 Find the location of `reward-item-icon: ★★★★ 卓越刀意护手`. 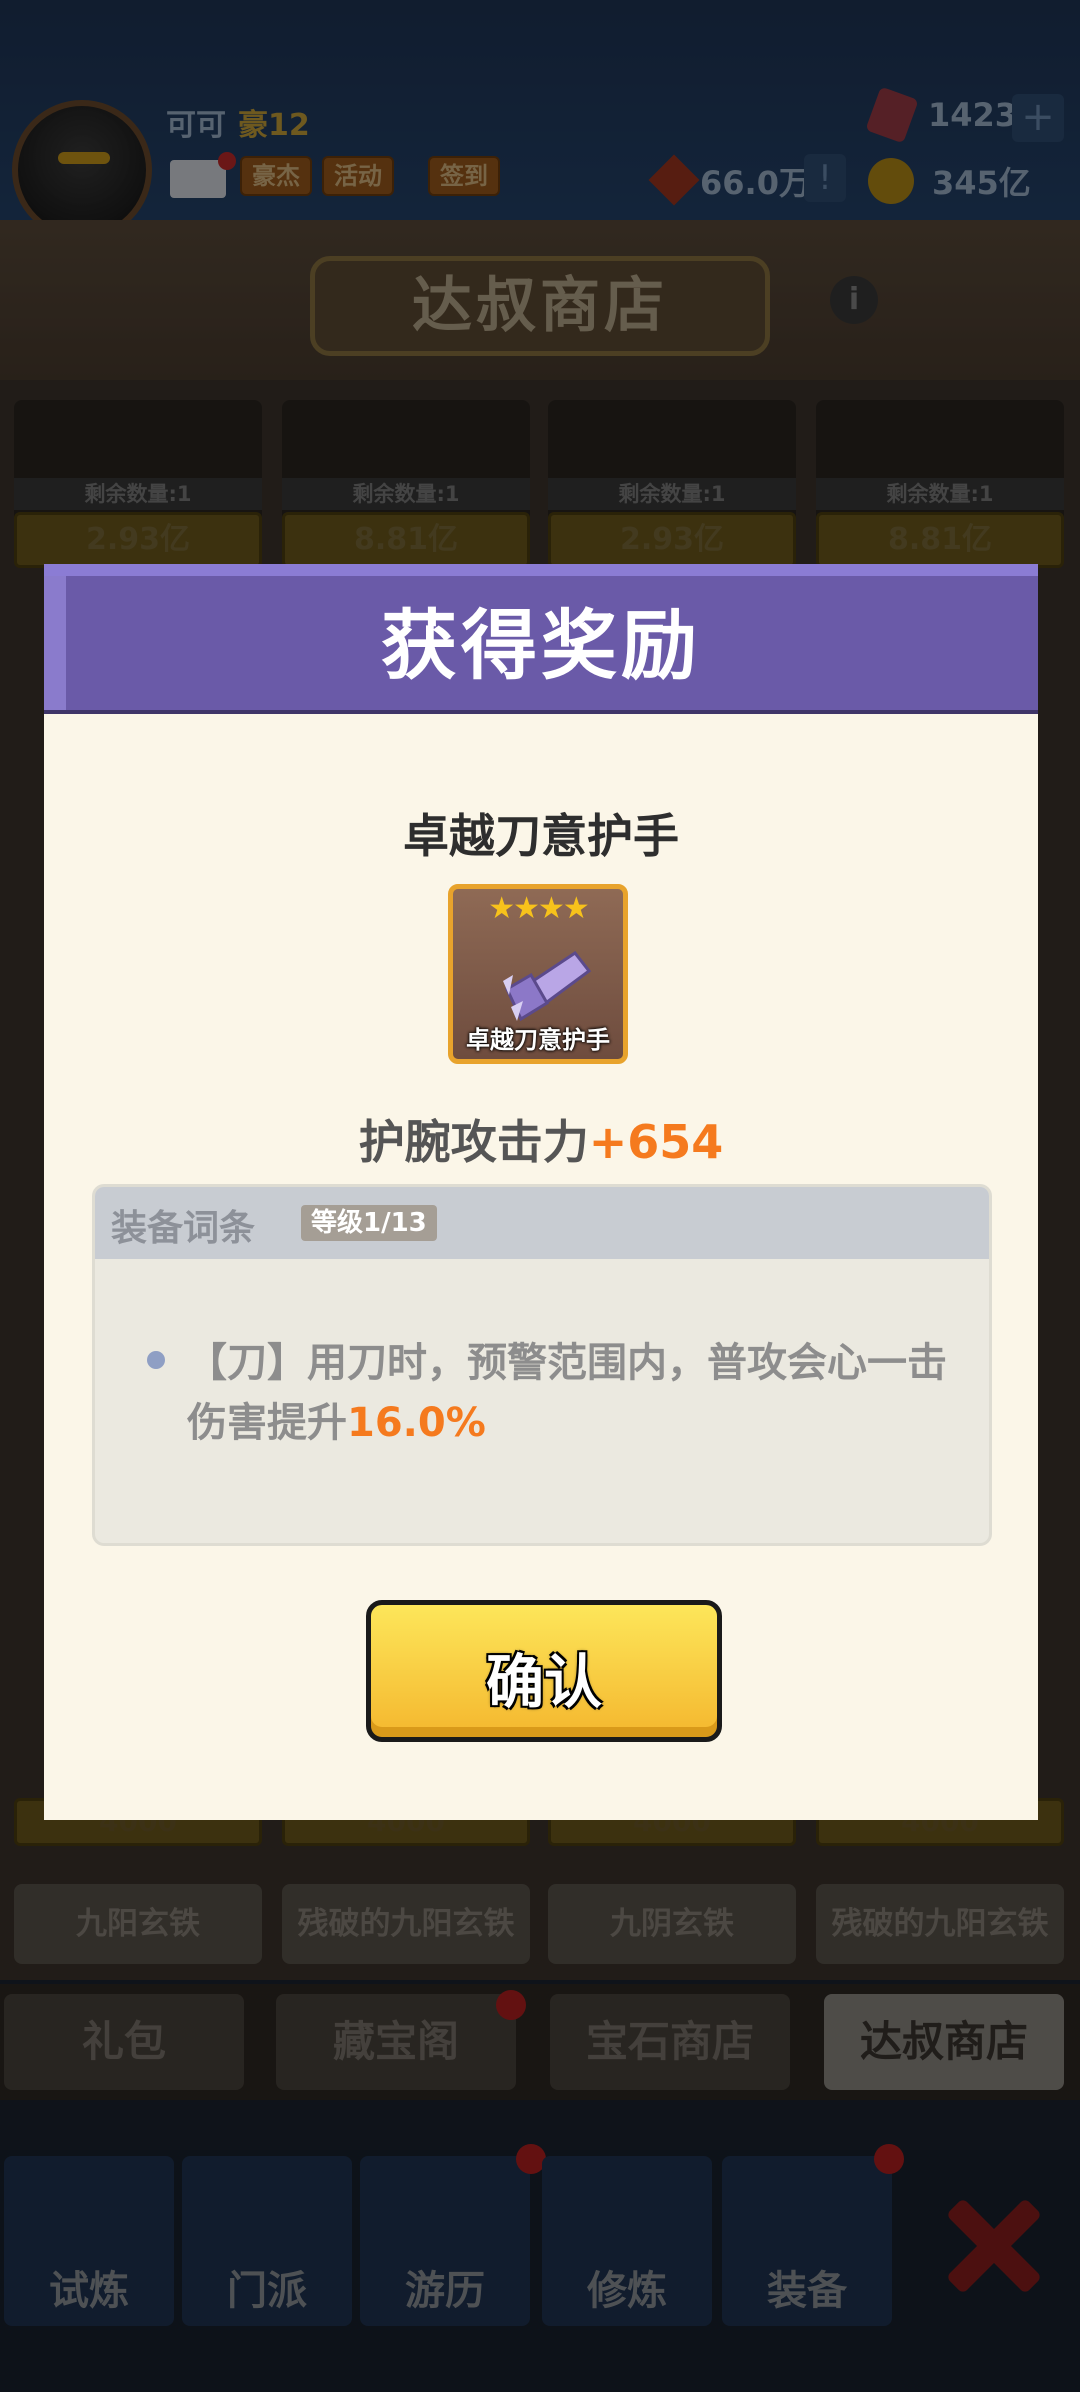

reward-item-icon: ★★★★ 卓越刀意护手 is located at coordinates (538, 974).